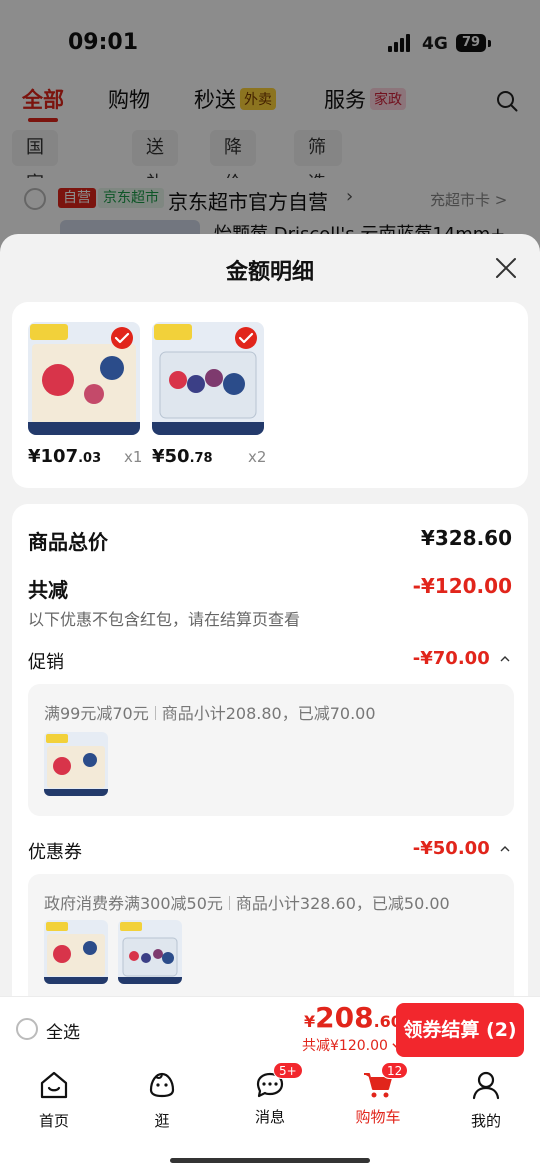  Describe the element at coordinates (162, 1121) in the screenshot. I see `tabbar-label: 逛` at that location.